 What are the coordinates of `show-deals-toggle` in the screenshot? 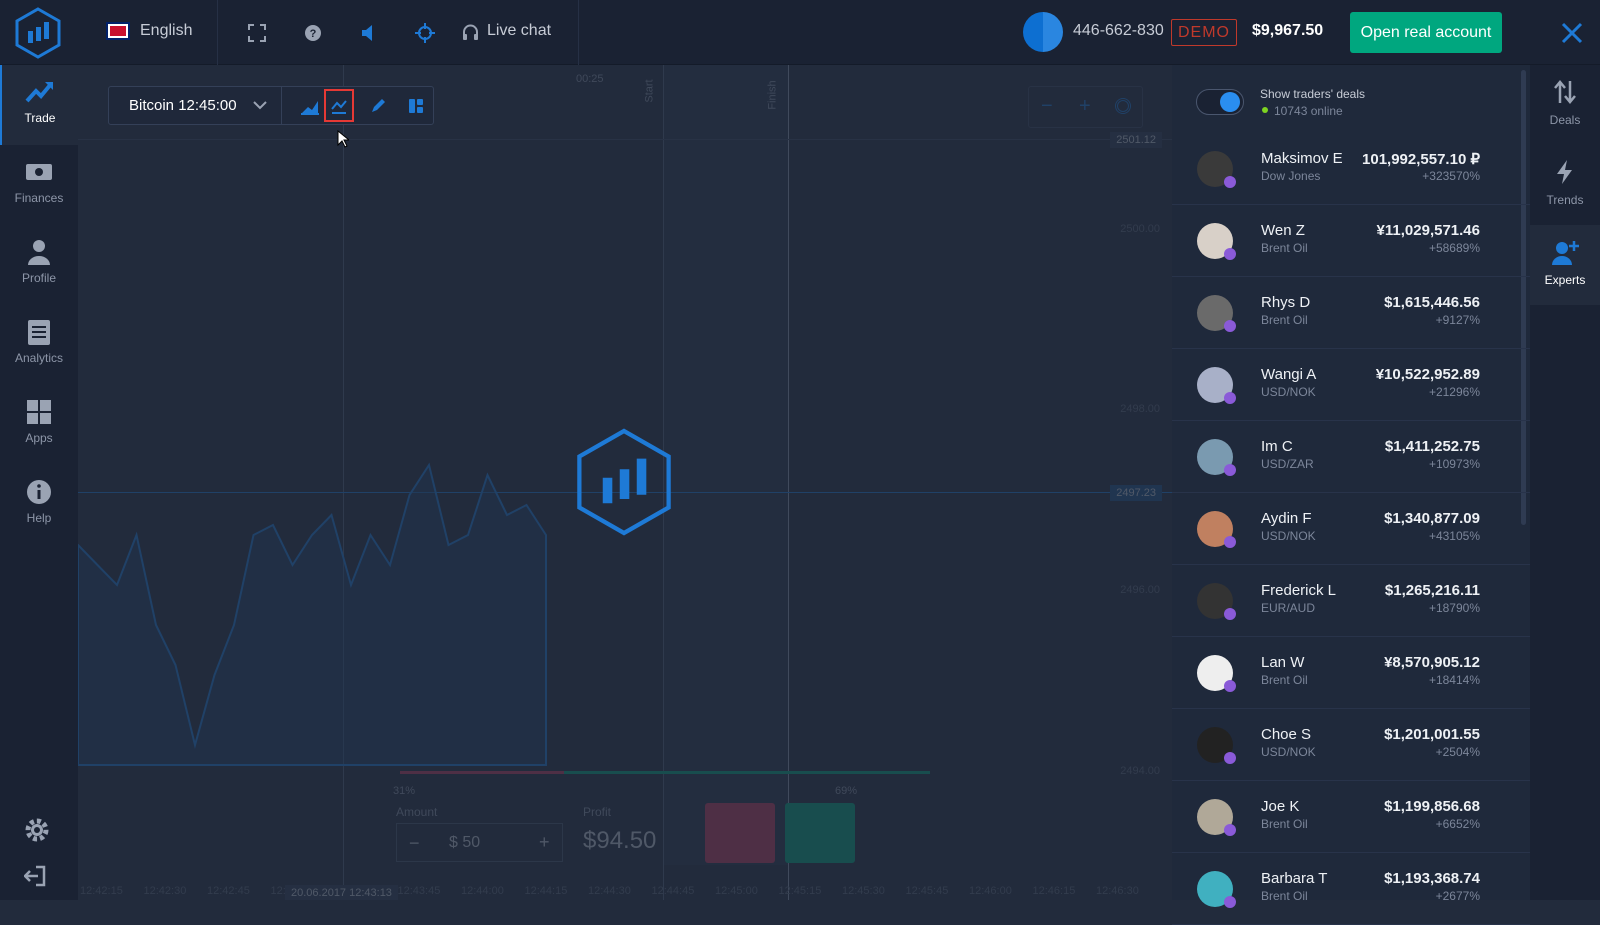 It's located at (1220, 102).